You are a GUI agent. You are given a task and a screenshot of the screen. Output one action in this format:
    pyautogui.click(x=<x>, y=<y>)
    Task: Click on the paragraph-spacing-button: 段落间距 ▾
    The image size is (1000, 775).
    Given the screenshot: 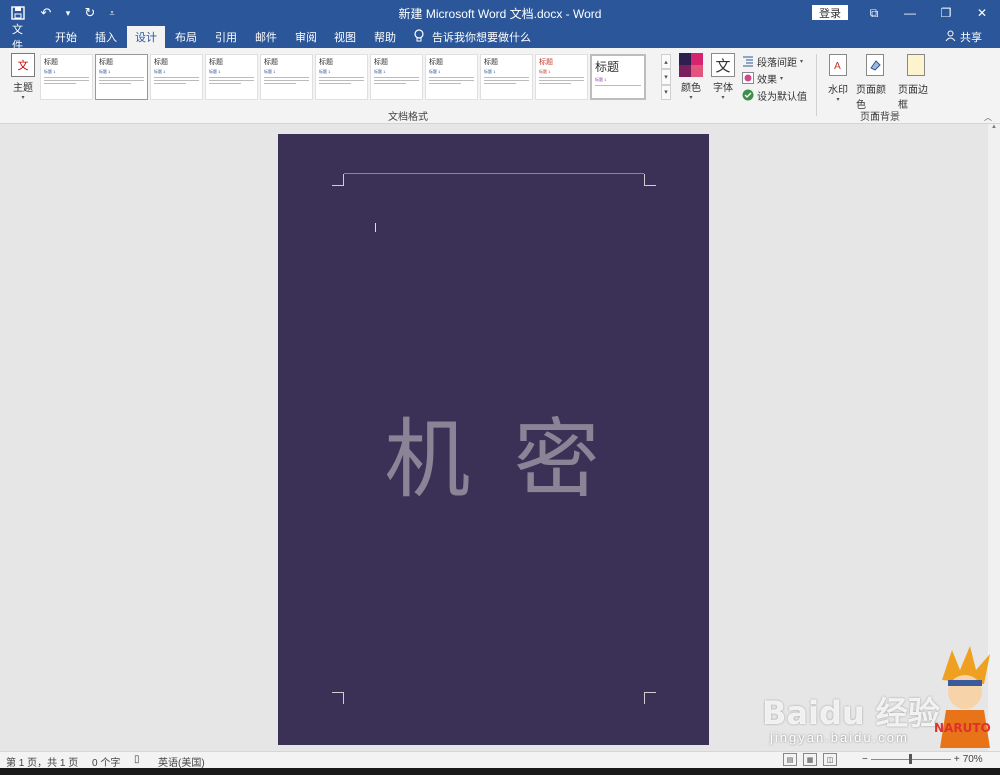 What is the action you would take?
    pyautogui.click(x=778, y=61)
    